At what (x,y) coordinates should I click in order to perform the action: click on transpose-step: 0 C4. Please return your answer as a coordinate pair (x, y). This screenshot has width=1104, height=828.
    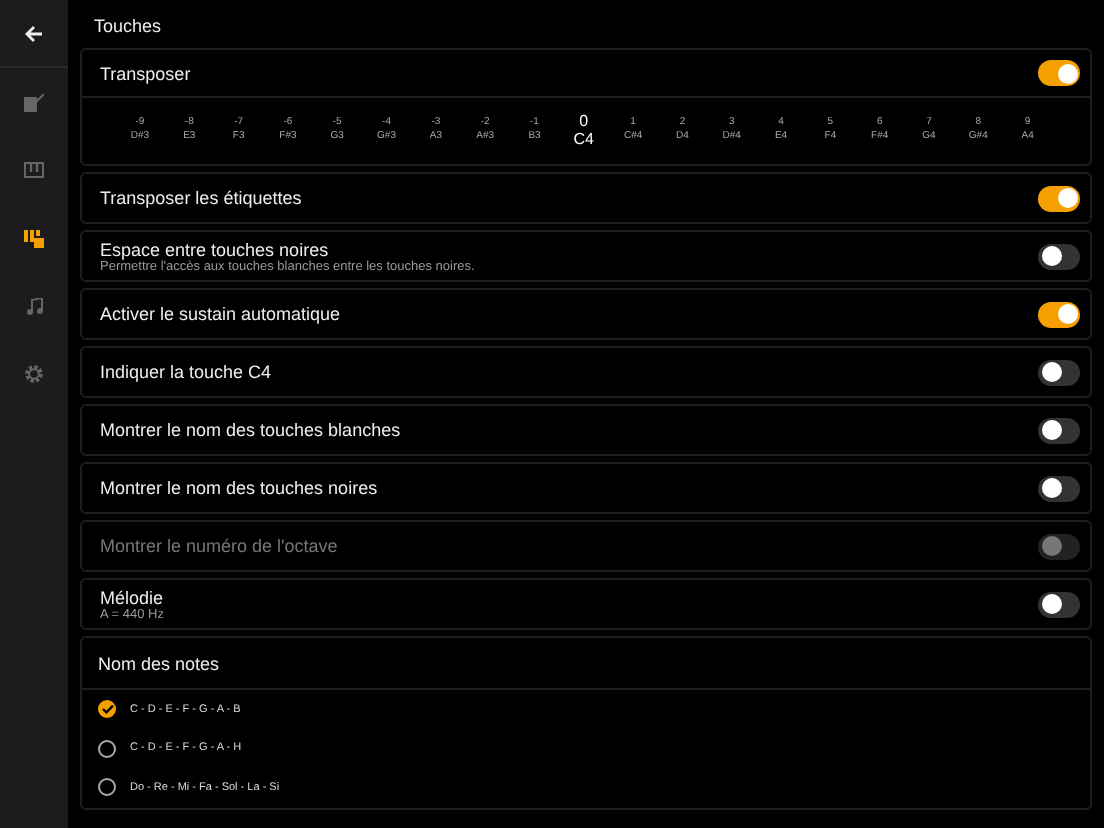
    Looking at the image, I should click on (583, 130).